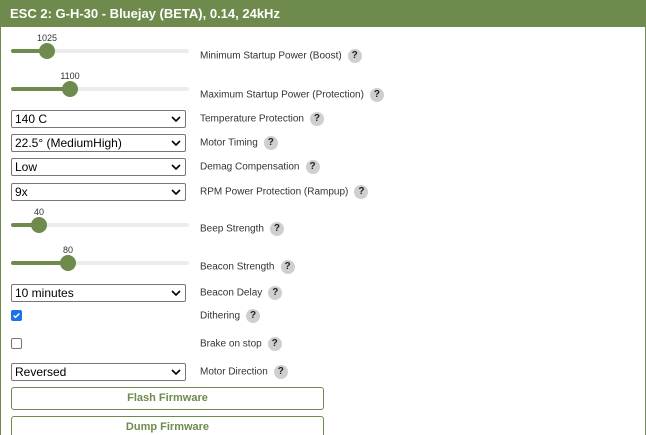 This screenshot has width=646, height=435. What do you see at coordinates (98, 192) in the screenshot?
I see `rpm-power-protection-select: 9x` at bounding box center [98, 192].